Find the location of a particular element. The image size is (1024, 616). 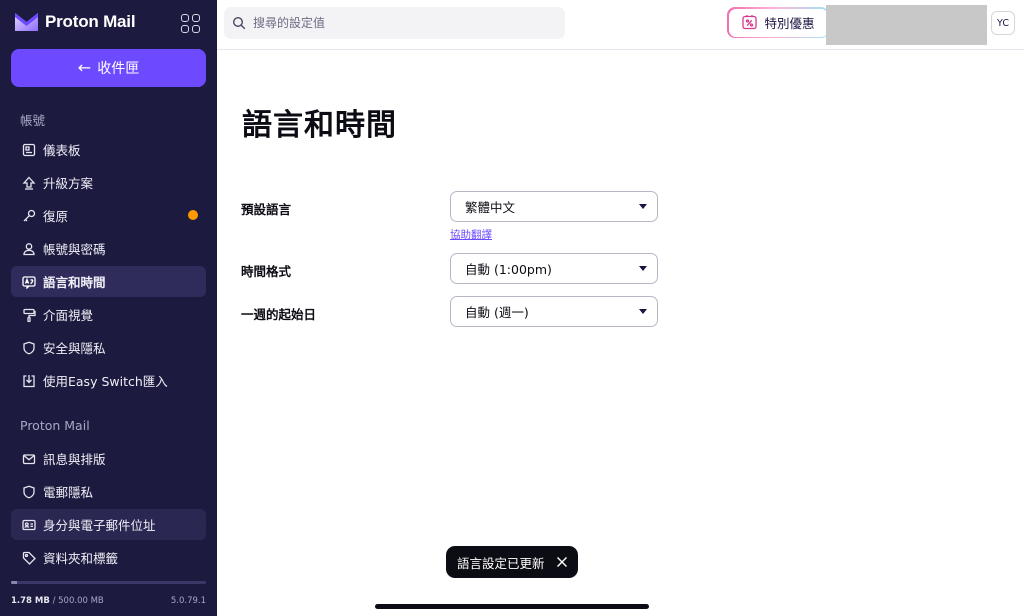

sidebar-item-label: 介面視覺 is located at coordinates (68, 315).